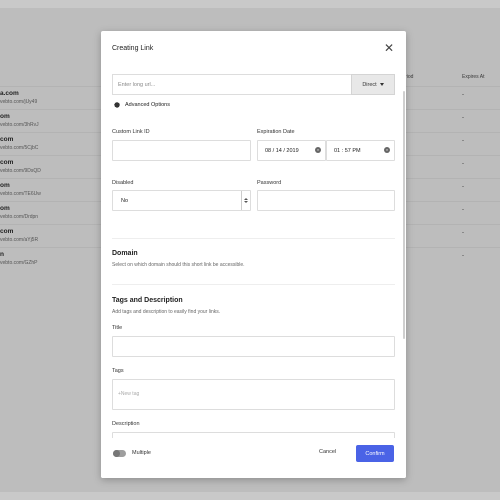 This screenshot has width=500, height=500. What do you see at coordinates (116, 453) in the screenshot?
I see `toggle-knob` at bounding box center [116, 453].